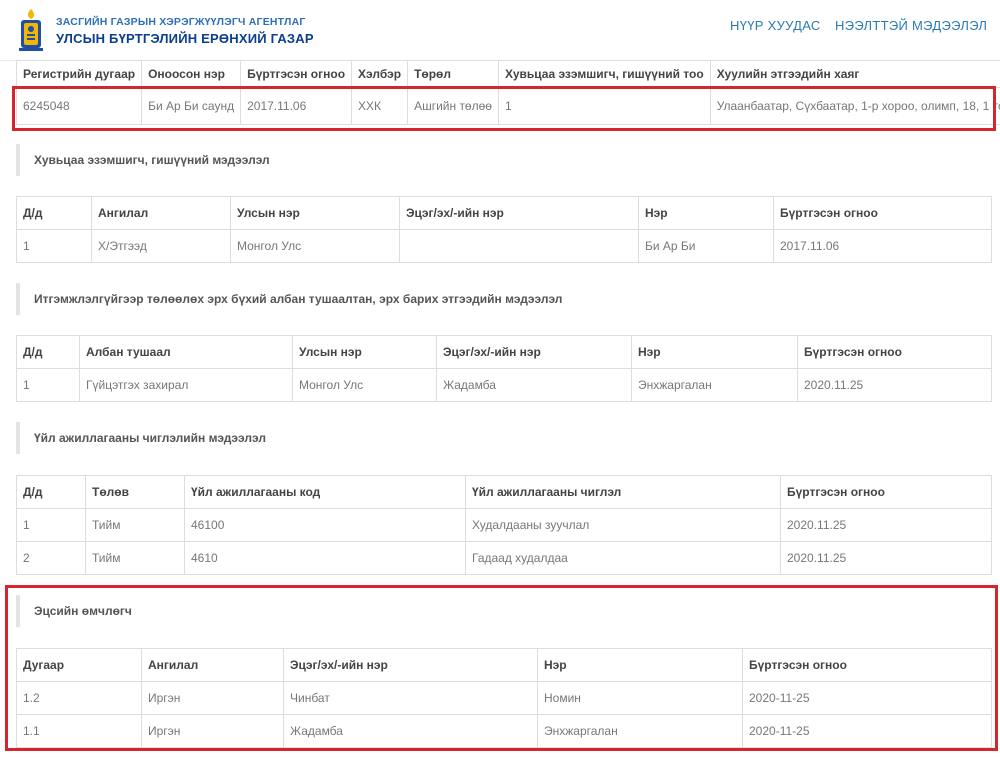 The height and width of the screenshot is (758, 1000). I want to click on cell-category: Х/Этгээд, so click(161, 246).